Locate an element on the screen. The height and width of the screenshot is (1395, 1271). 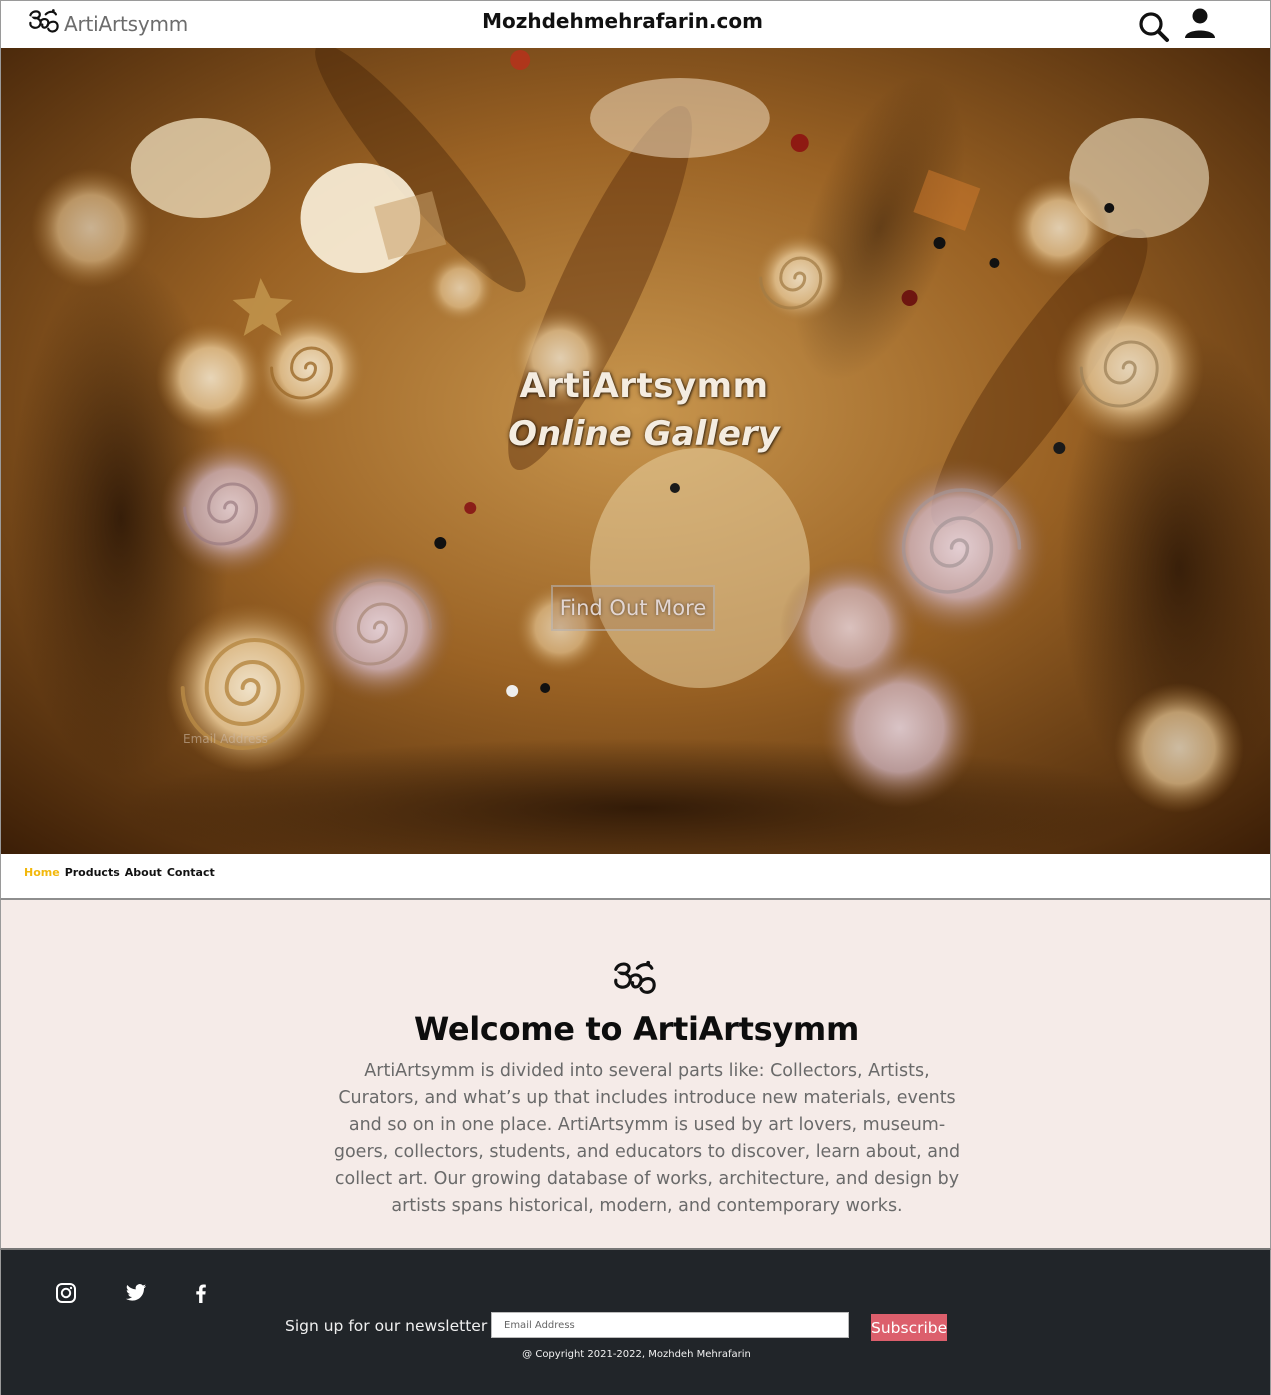
newsletter-email-input is located at coordinates (670, 1325).